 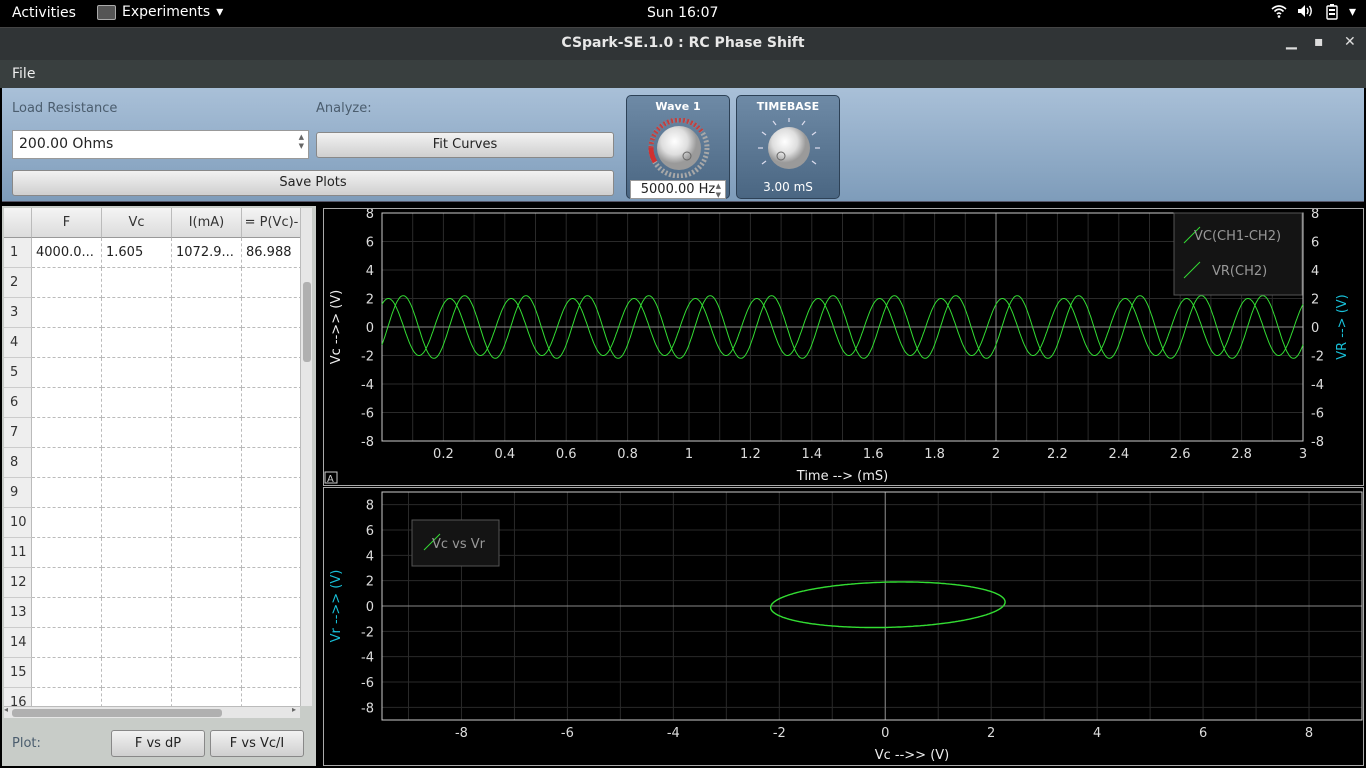 What do you see at coordinates (679, 148) in the screenshot?
I see `wave1-knob` at bounding box center [679, 148].